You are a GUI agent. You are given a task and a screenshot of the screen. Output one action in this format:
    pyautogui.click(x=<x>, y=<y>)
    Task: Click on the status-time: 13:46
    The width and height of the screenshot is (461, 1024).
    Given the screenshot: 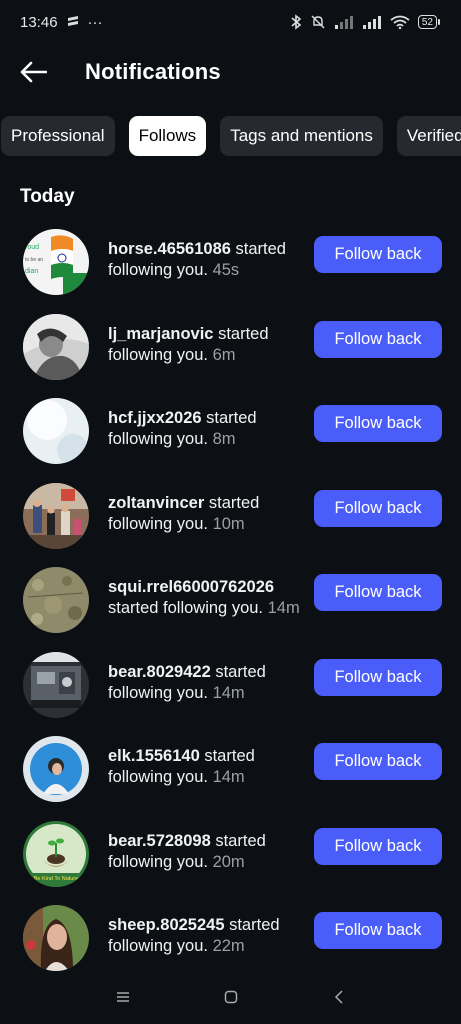 What is the action you would take?
    pyautogui.click(x=39, y=22)
    